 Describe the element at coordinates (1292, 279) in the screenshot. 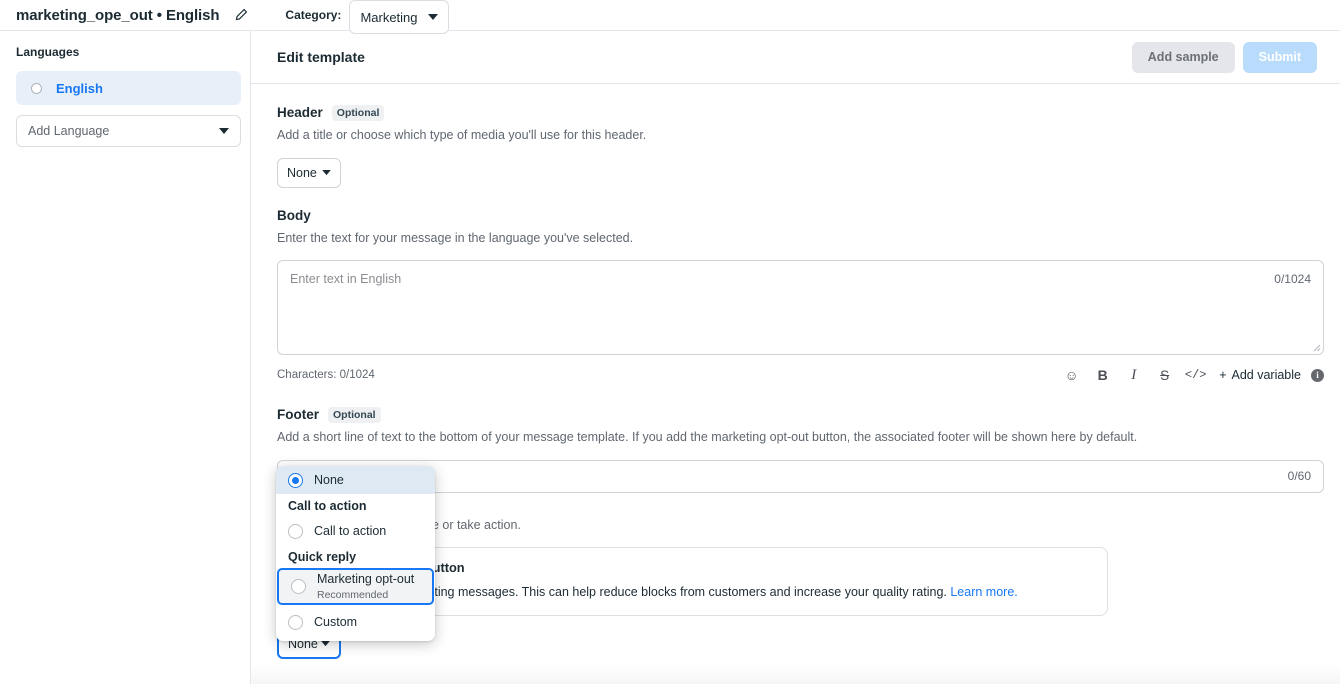

I see `body-character-counter: 0/1024` at that location.